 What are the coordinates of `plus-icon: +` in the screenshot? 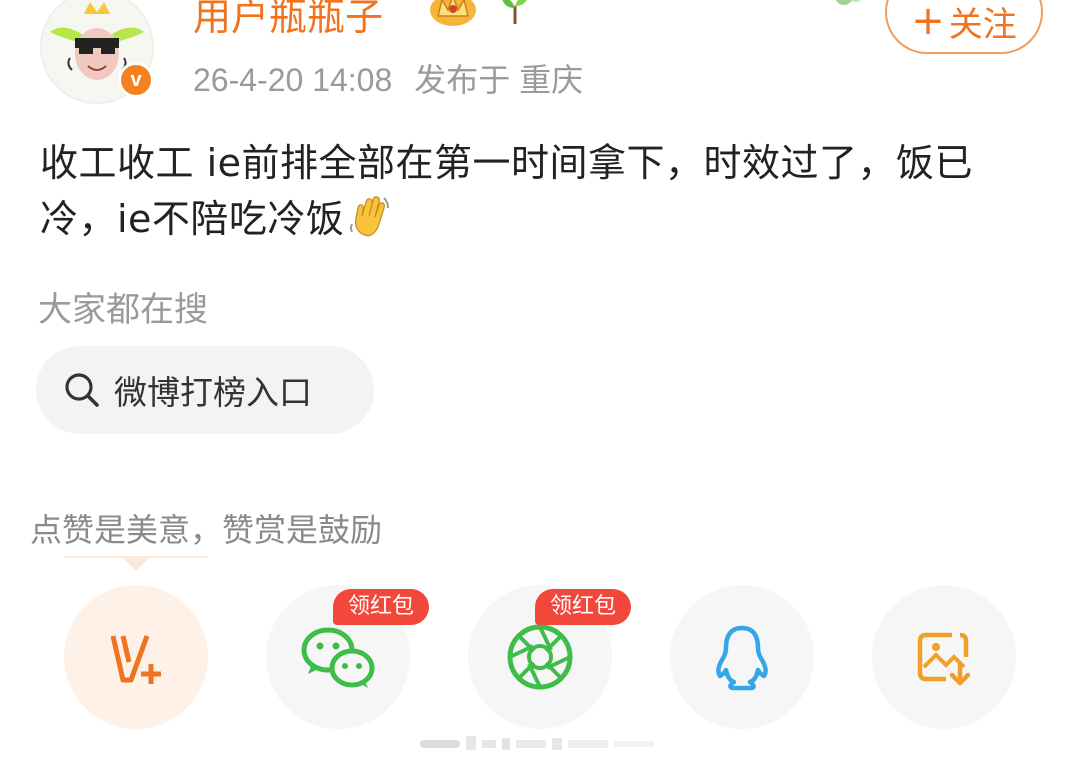 It's located at (928, 22).